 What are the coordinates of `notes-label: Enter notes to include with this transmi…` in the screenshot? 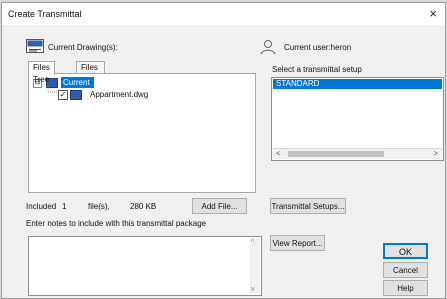 It's located at (116, 223).